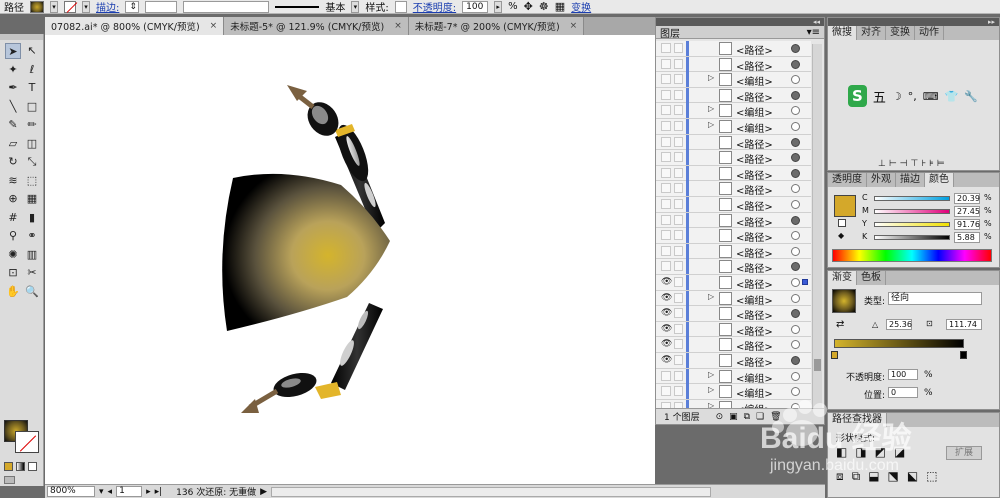 The image size is (1000, 498). Describe the element at coordinates (20, 466) in the screenshot. I see `gradient-mode-button` at that location.